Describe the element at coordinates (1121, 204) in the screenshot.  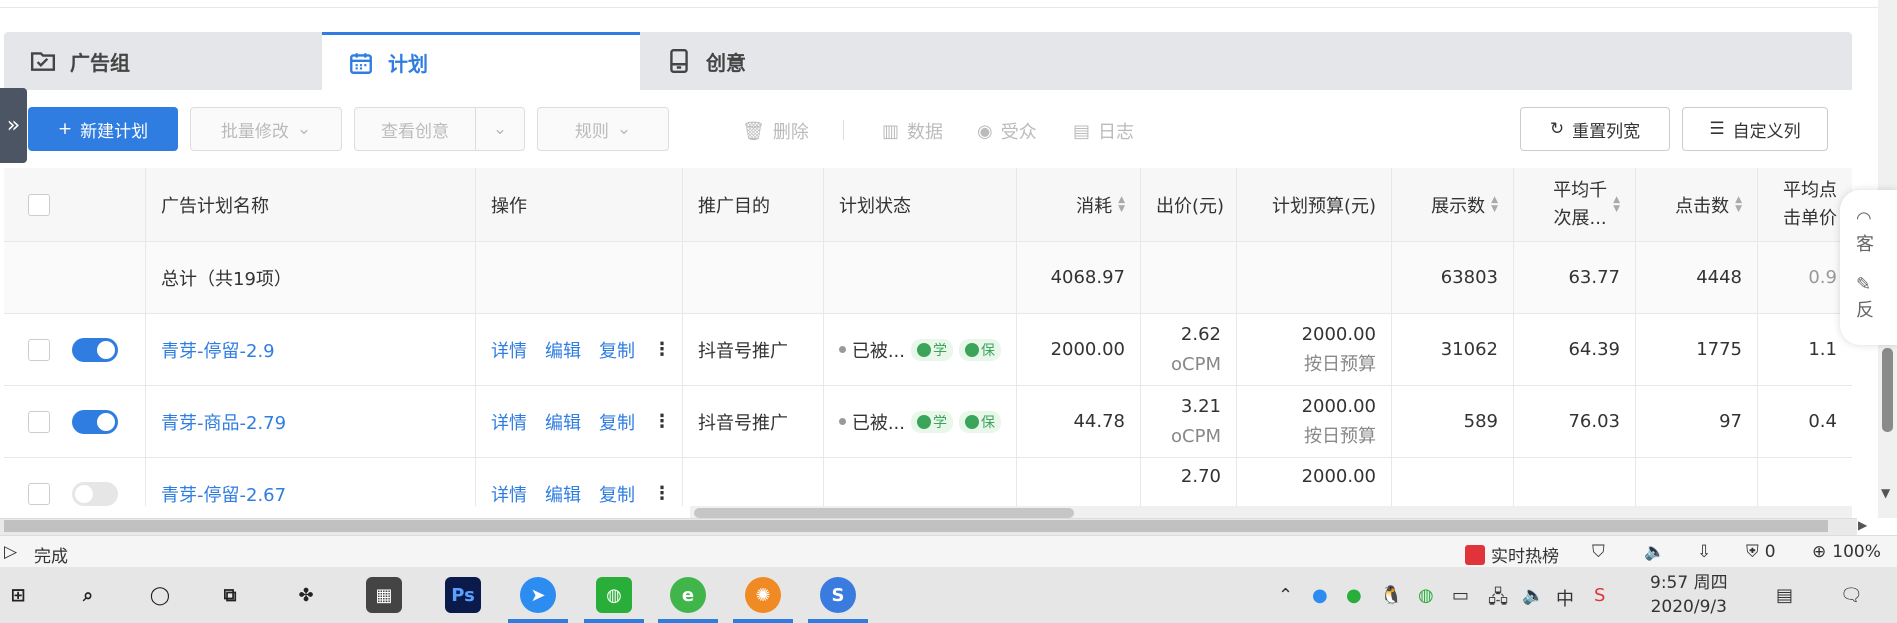
I see `sort-icon: ▲ ▼` at that location.